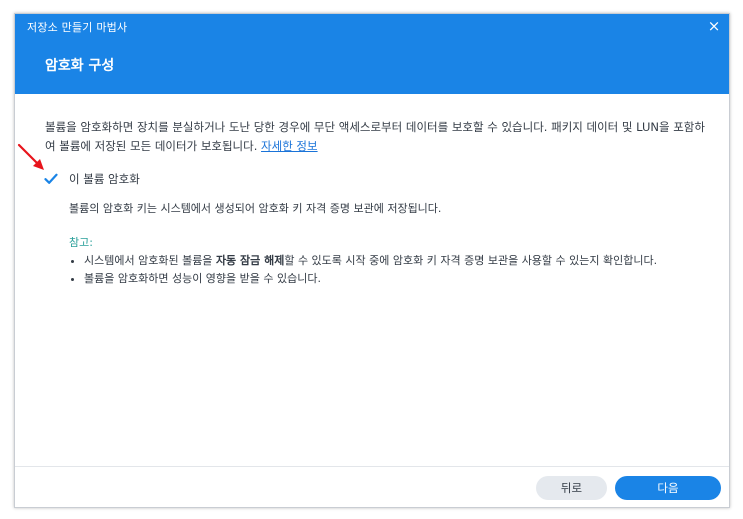 The height and width of the screenshot is (519, 743). What do you see at coordinates (372, 466) in the screenshot?
I see `footer-divider` at bounding box center [372, 466].